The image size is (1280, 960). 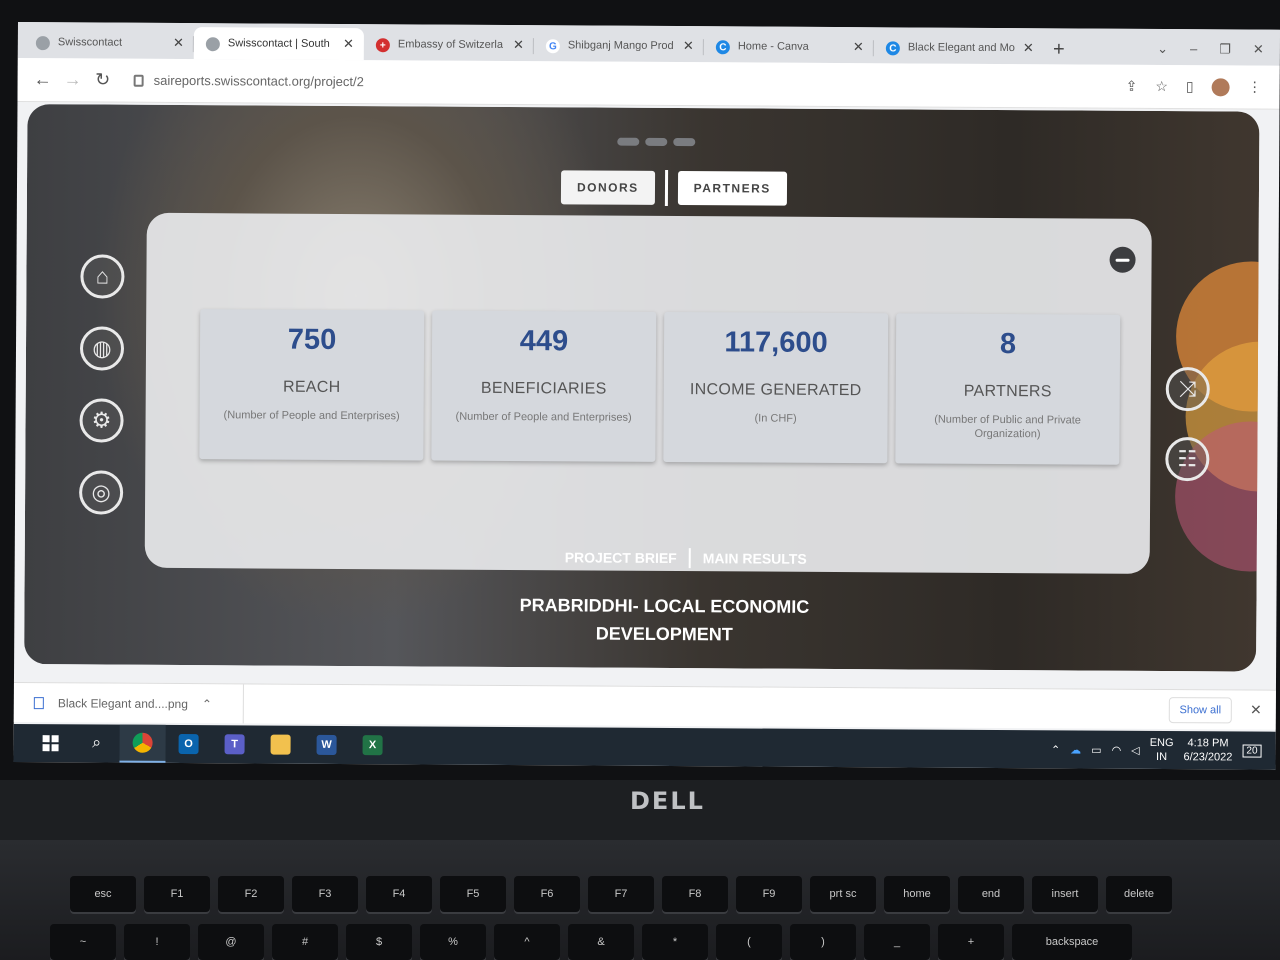 What do you see at coordinates (399, 894) in the screenshot?
I see `keyboard-key: F4` at bounding box center [399, 894].